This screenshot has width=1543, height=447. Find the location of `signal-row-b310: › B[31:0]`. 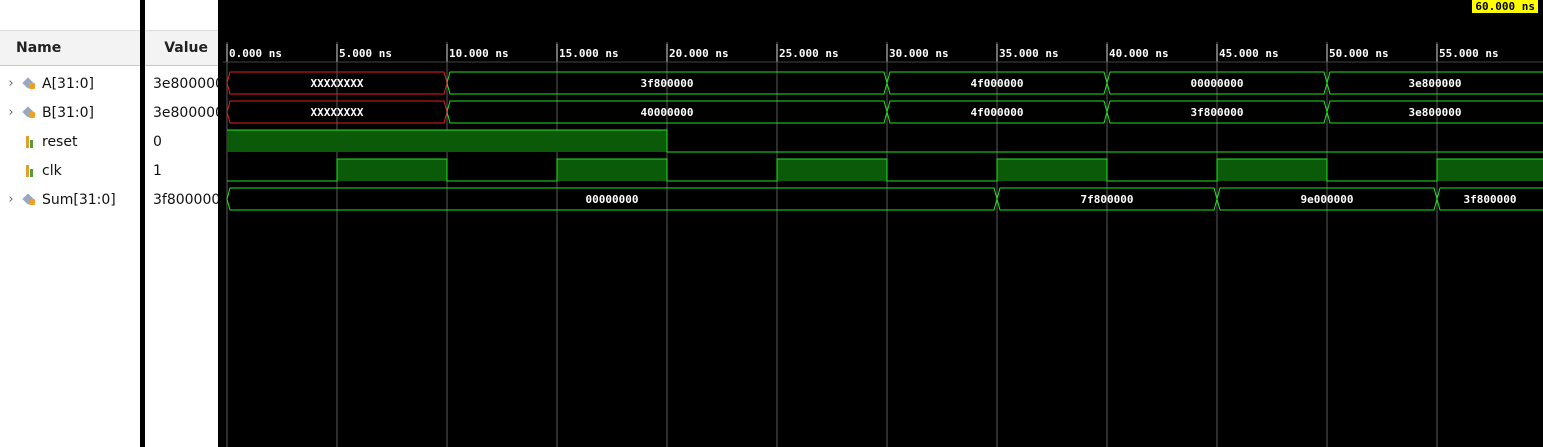

signal-row-b310: › B[31:0] is located at coordinates (70, 112).